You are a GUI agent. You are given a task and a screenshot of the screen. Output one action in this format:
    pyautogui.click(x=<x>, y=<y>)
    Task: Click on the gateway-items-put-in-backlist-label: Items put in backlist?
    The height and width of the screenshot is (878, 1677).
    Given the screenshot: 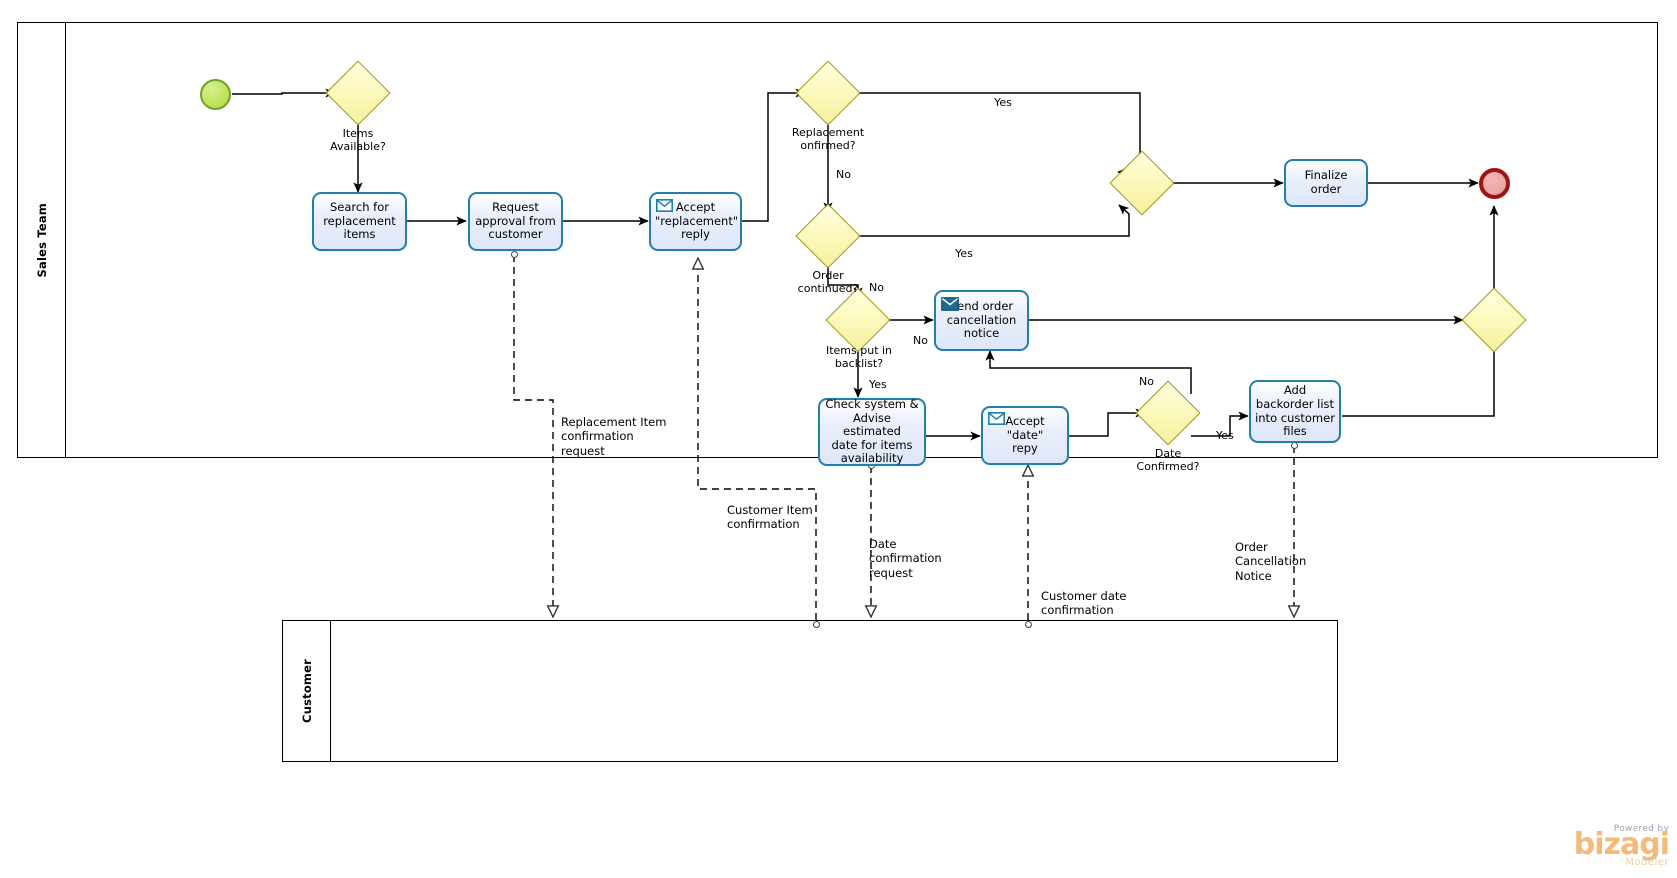 What is the action you would take?
    pyautogui.click(x=859, y=357)
    